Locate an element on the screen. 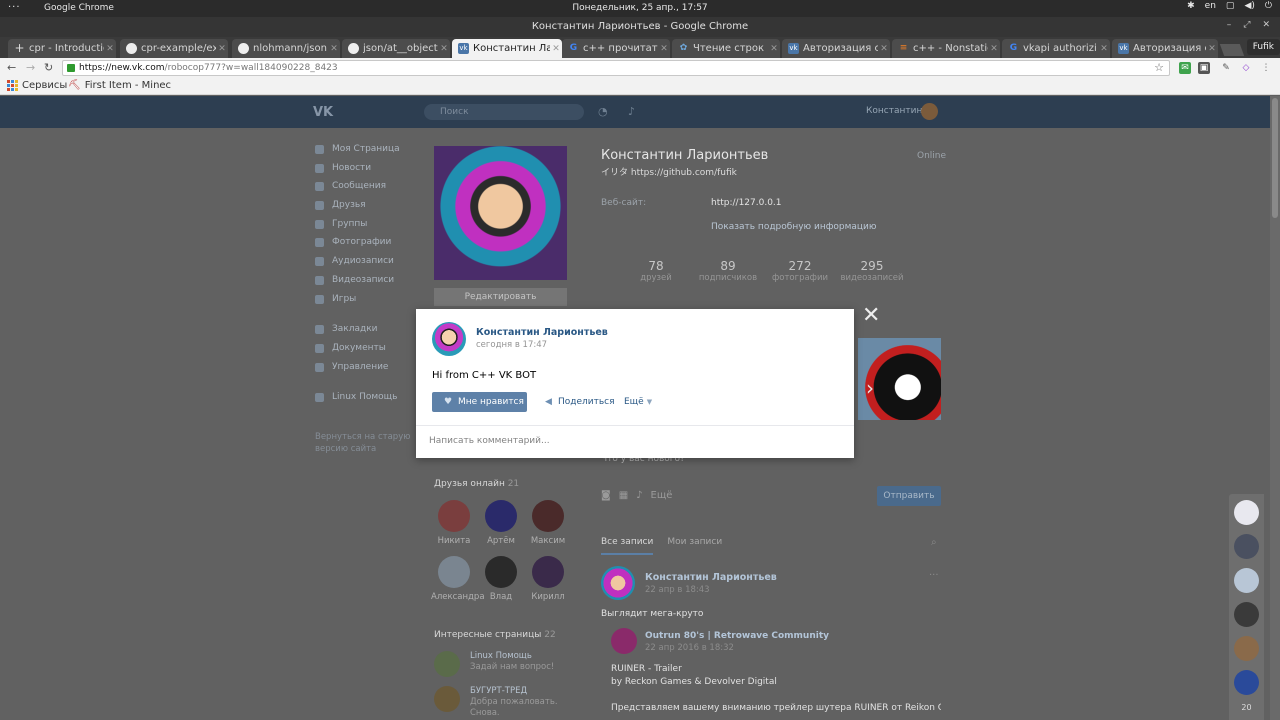 The height and width of the screenshot is (720, 1280). page-scrollbar is located at coordinates (1275, 408).